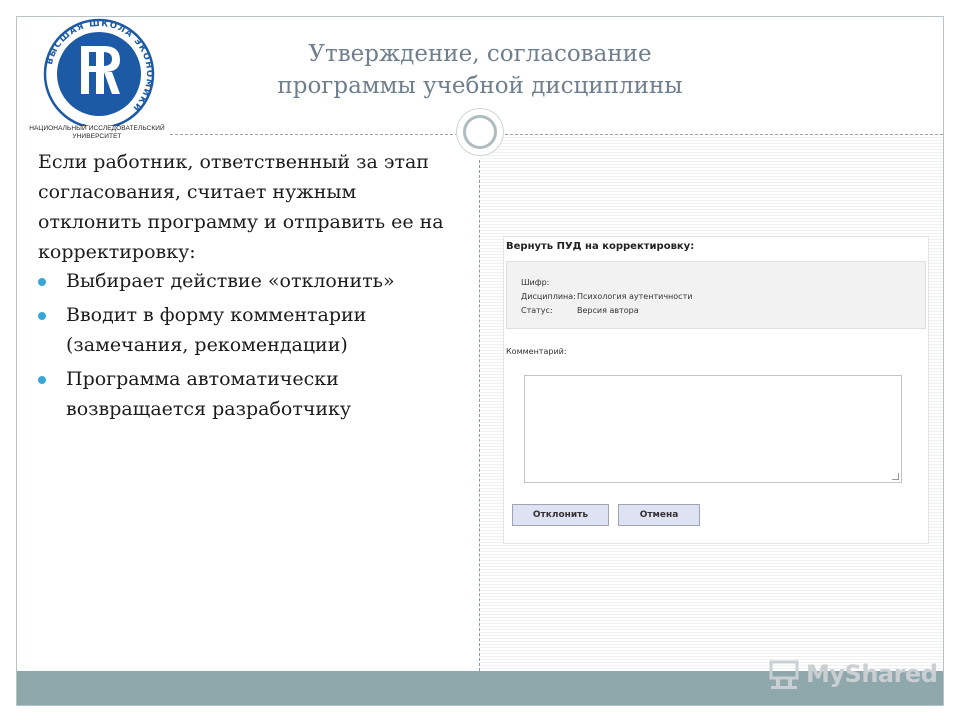 This screenshot has height=720, width=960. Describe the element at coordinates (713, 429) in the screenshot. I see `comment-textarea` at that location.